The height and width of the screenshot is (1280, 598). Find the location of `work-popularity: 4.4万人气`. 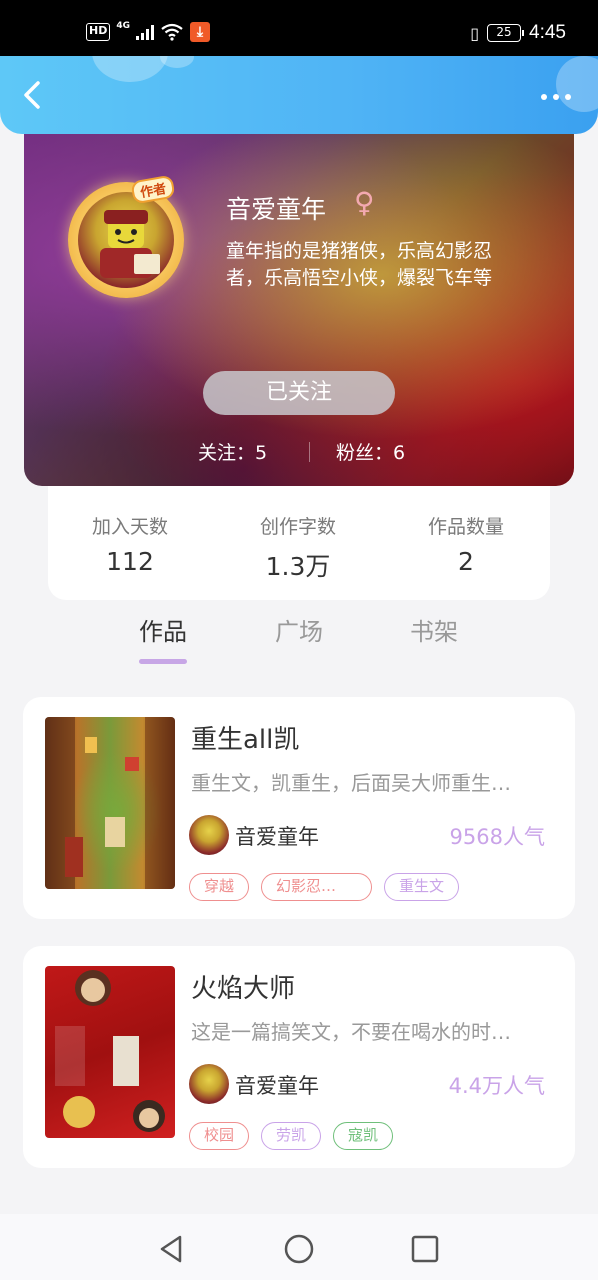

work-popularity: 4.4万人气 is located at coordinates (496, 1086).